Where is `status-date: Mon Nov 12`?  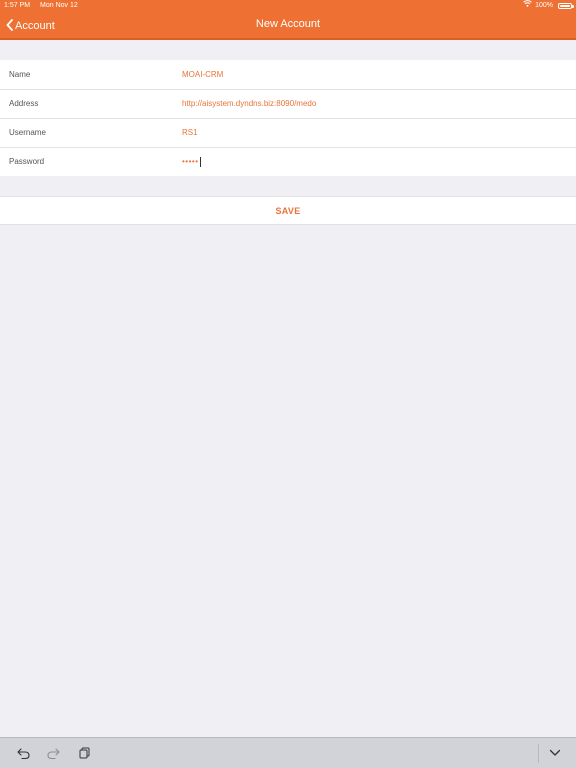
status-date: Mon Nov 12 is located at coordinates (59, 5).